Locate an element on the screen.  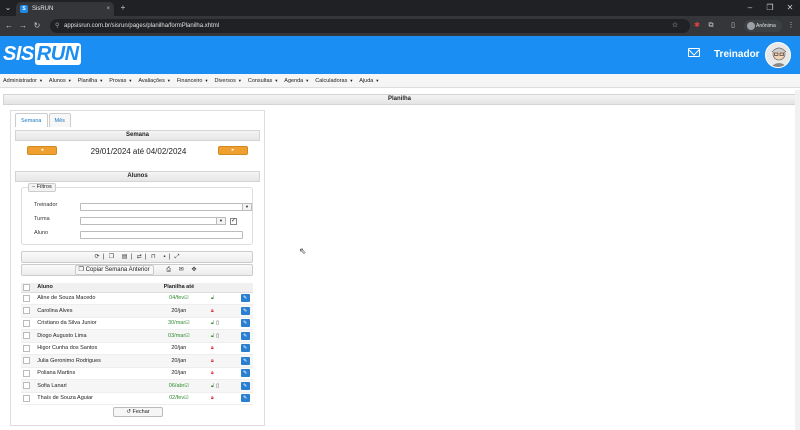
menu-item-consultas: Consultas ▼ is located at coordinates (263, 81).